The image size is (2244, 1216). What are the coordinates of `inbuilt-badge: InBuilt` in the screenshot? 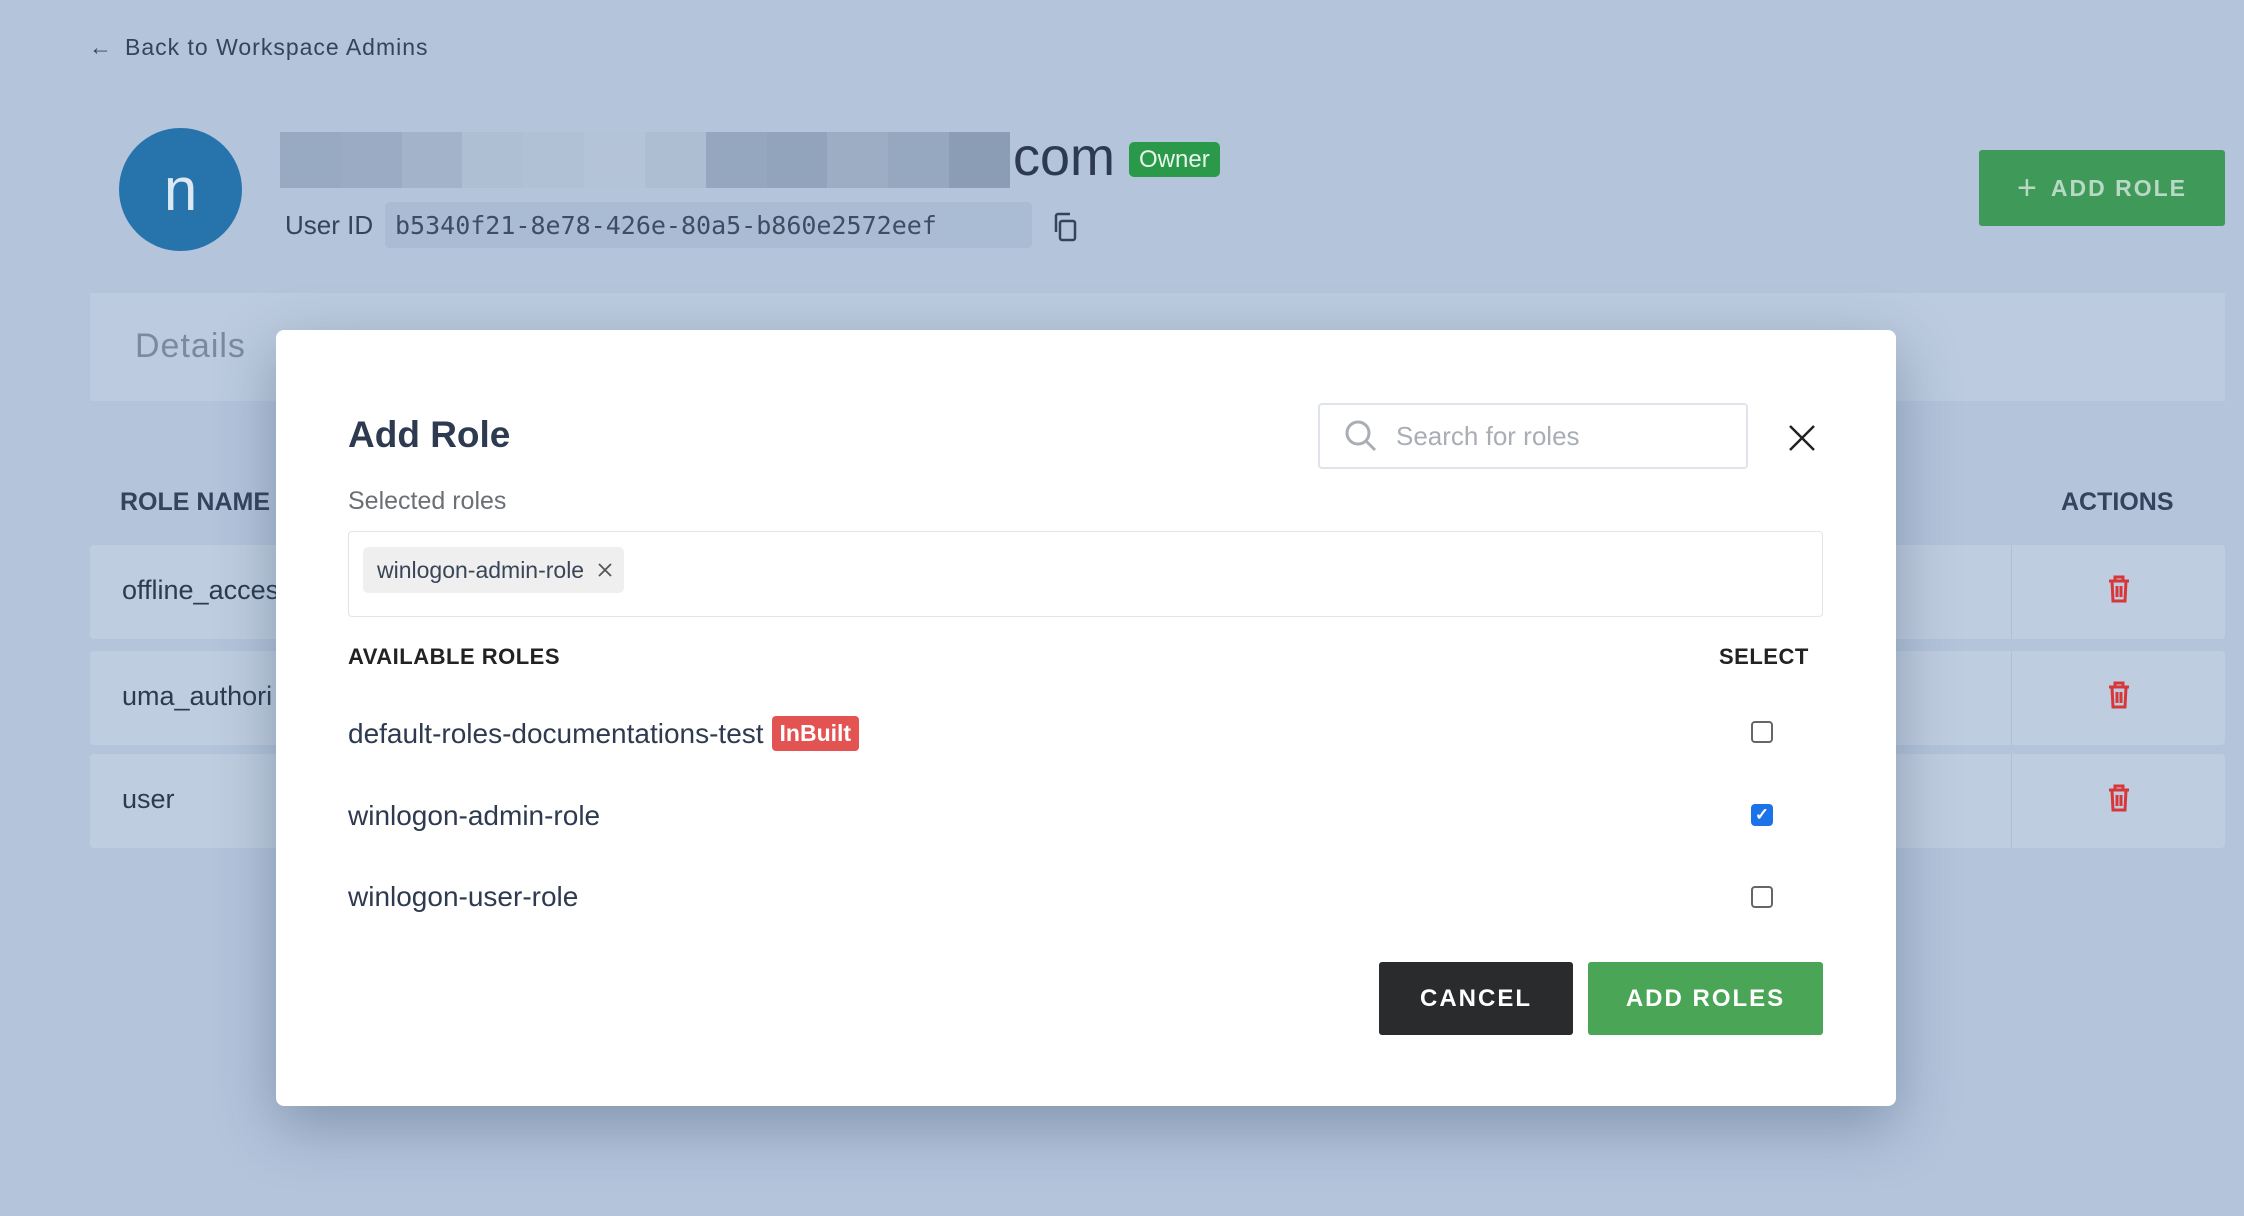 It's located at (815, 733).